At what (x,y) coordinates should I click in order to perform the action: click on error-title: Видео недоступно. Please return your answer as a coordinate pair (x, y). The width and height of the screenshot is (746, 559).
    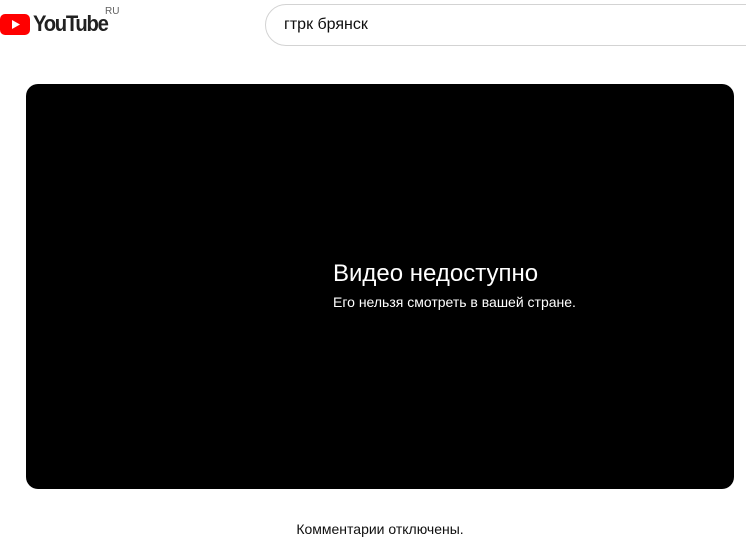
    Looking at the image, I should click on (436, 273).